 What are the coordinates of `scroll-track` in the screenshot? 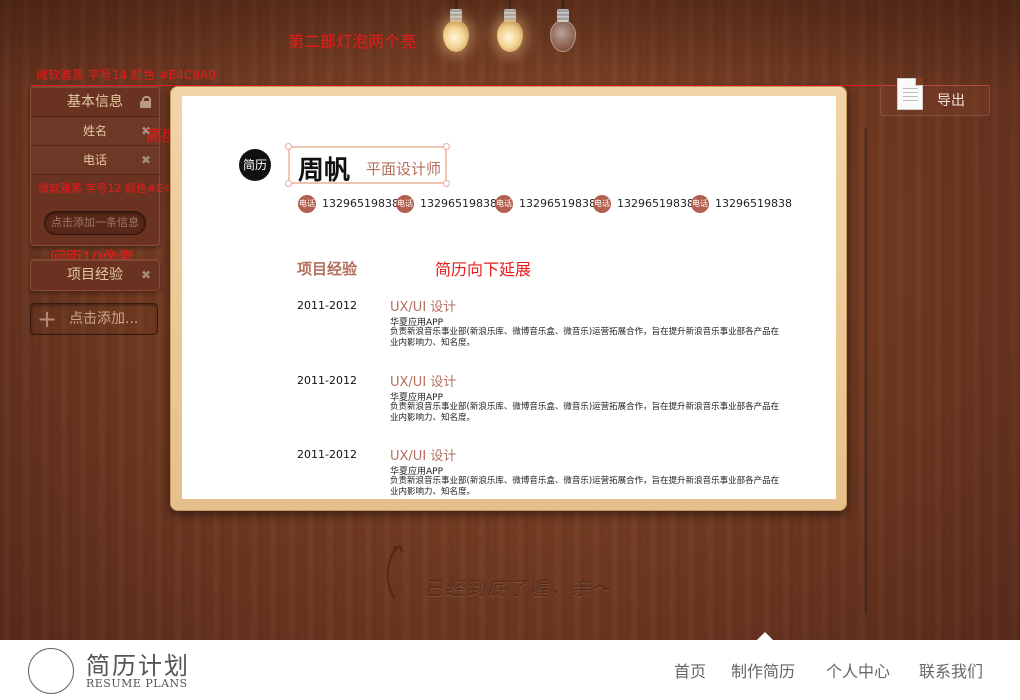 It's located at (865, 370).